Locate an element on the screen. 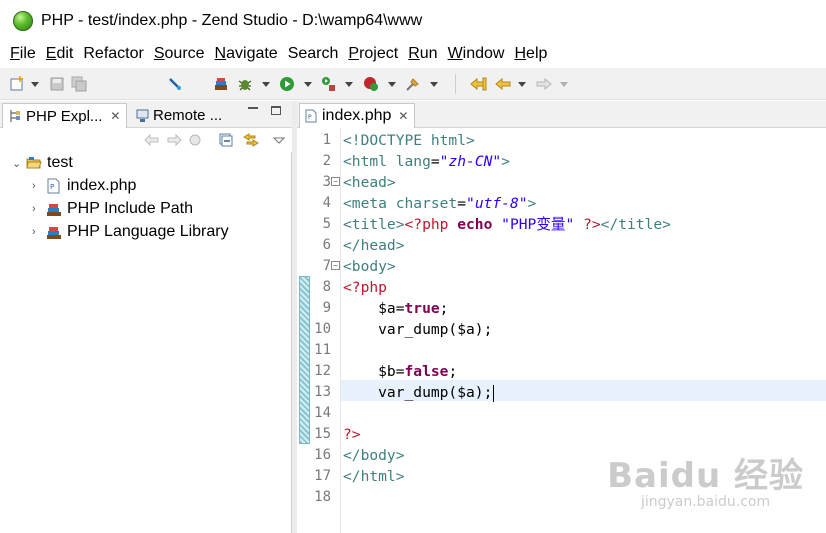 Image resolution: width=826 pixels, height=533 pixels. line-number: 14 is located at coordinates (322, 413).